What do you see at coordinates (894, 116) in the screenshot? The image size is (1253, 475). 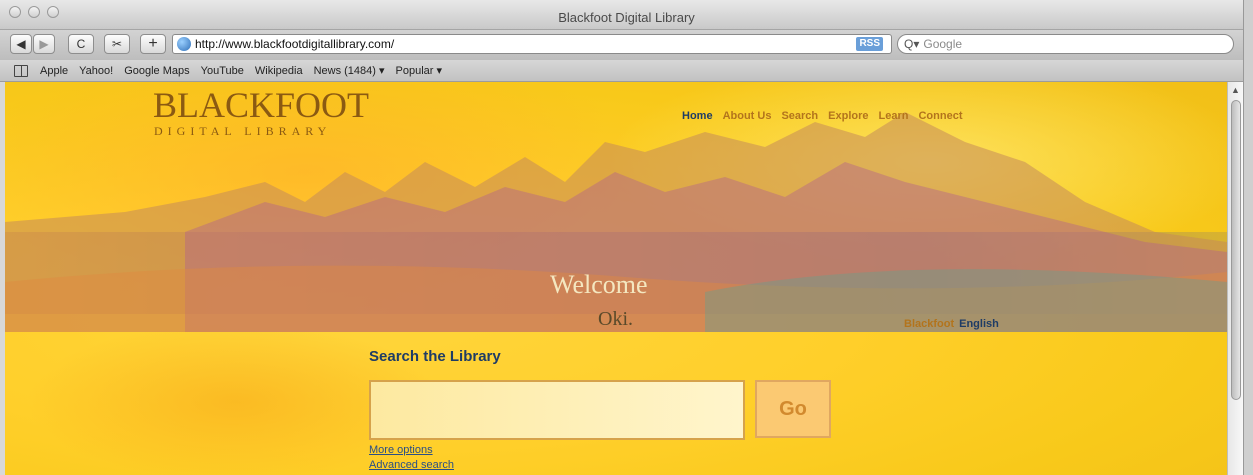 I see `nav-learn: Learn` at bounding box center [894, 116].